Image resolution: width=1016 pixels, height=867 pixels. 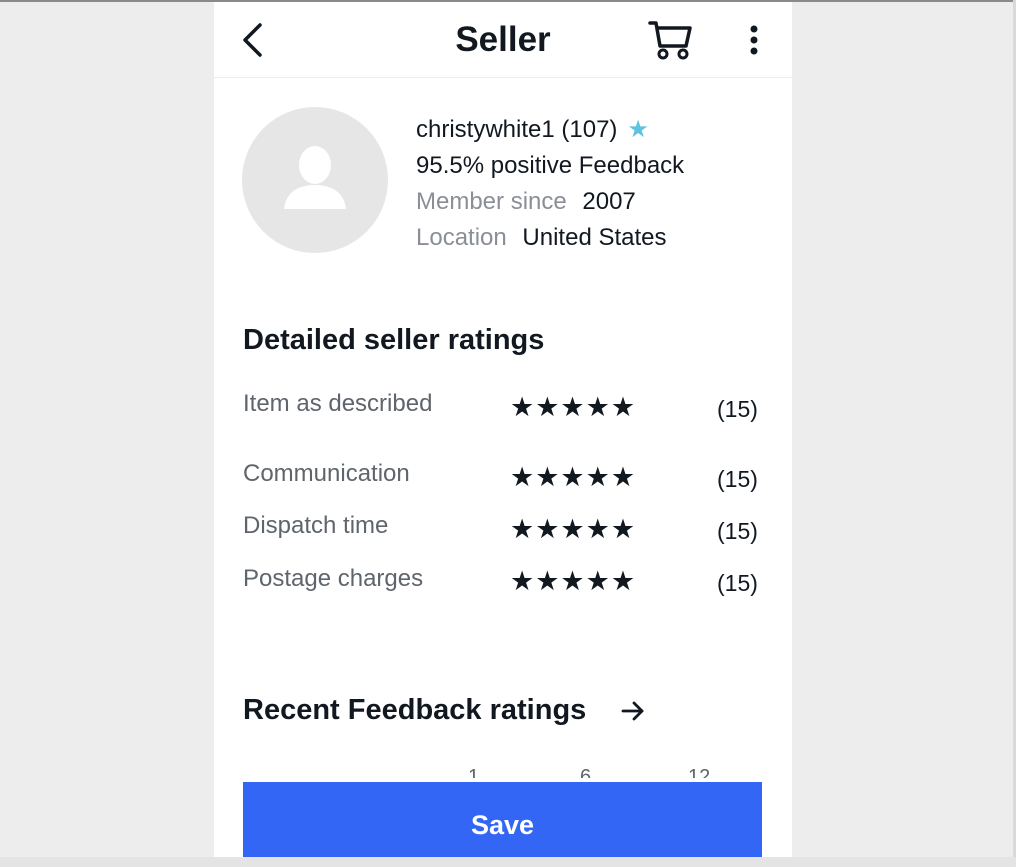 What do you see at coordinates (670, 39) in the screenshot?
I see `cart-icon` at bounding box center [670, 39].